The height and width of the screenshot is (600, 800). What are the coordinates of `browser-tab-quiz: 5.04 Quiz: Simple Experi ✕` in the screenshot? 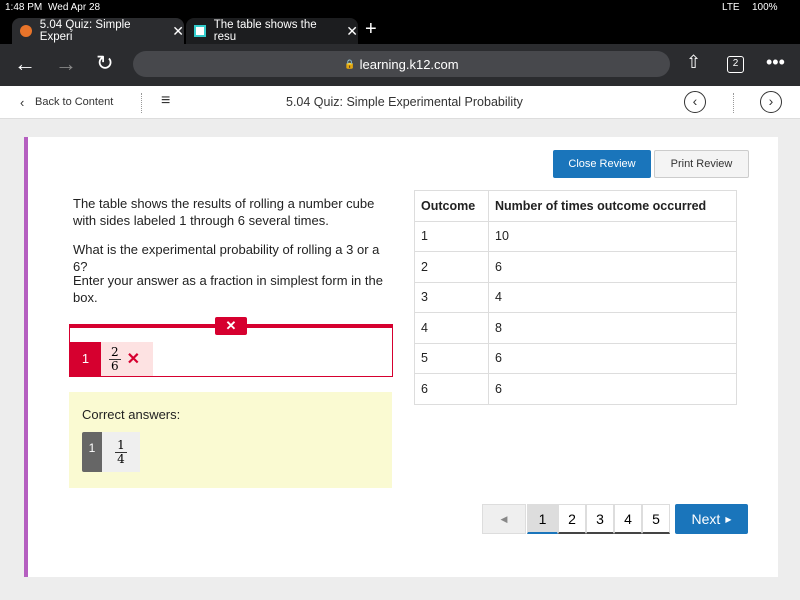 It's located at (98, 31).